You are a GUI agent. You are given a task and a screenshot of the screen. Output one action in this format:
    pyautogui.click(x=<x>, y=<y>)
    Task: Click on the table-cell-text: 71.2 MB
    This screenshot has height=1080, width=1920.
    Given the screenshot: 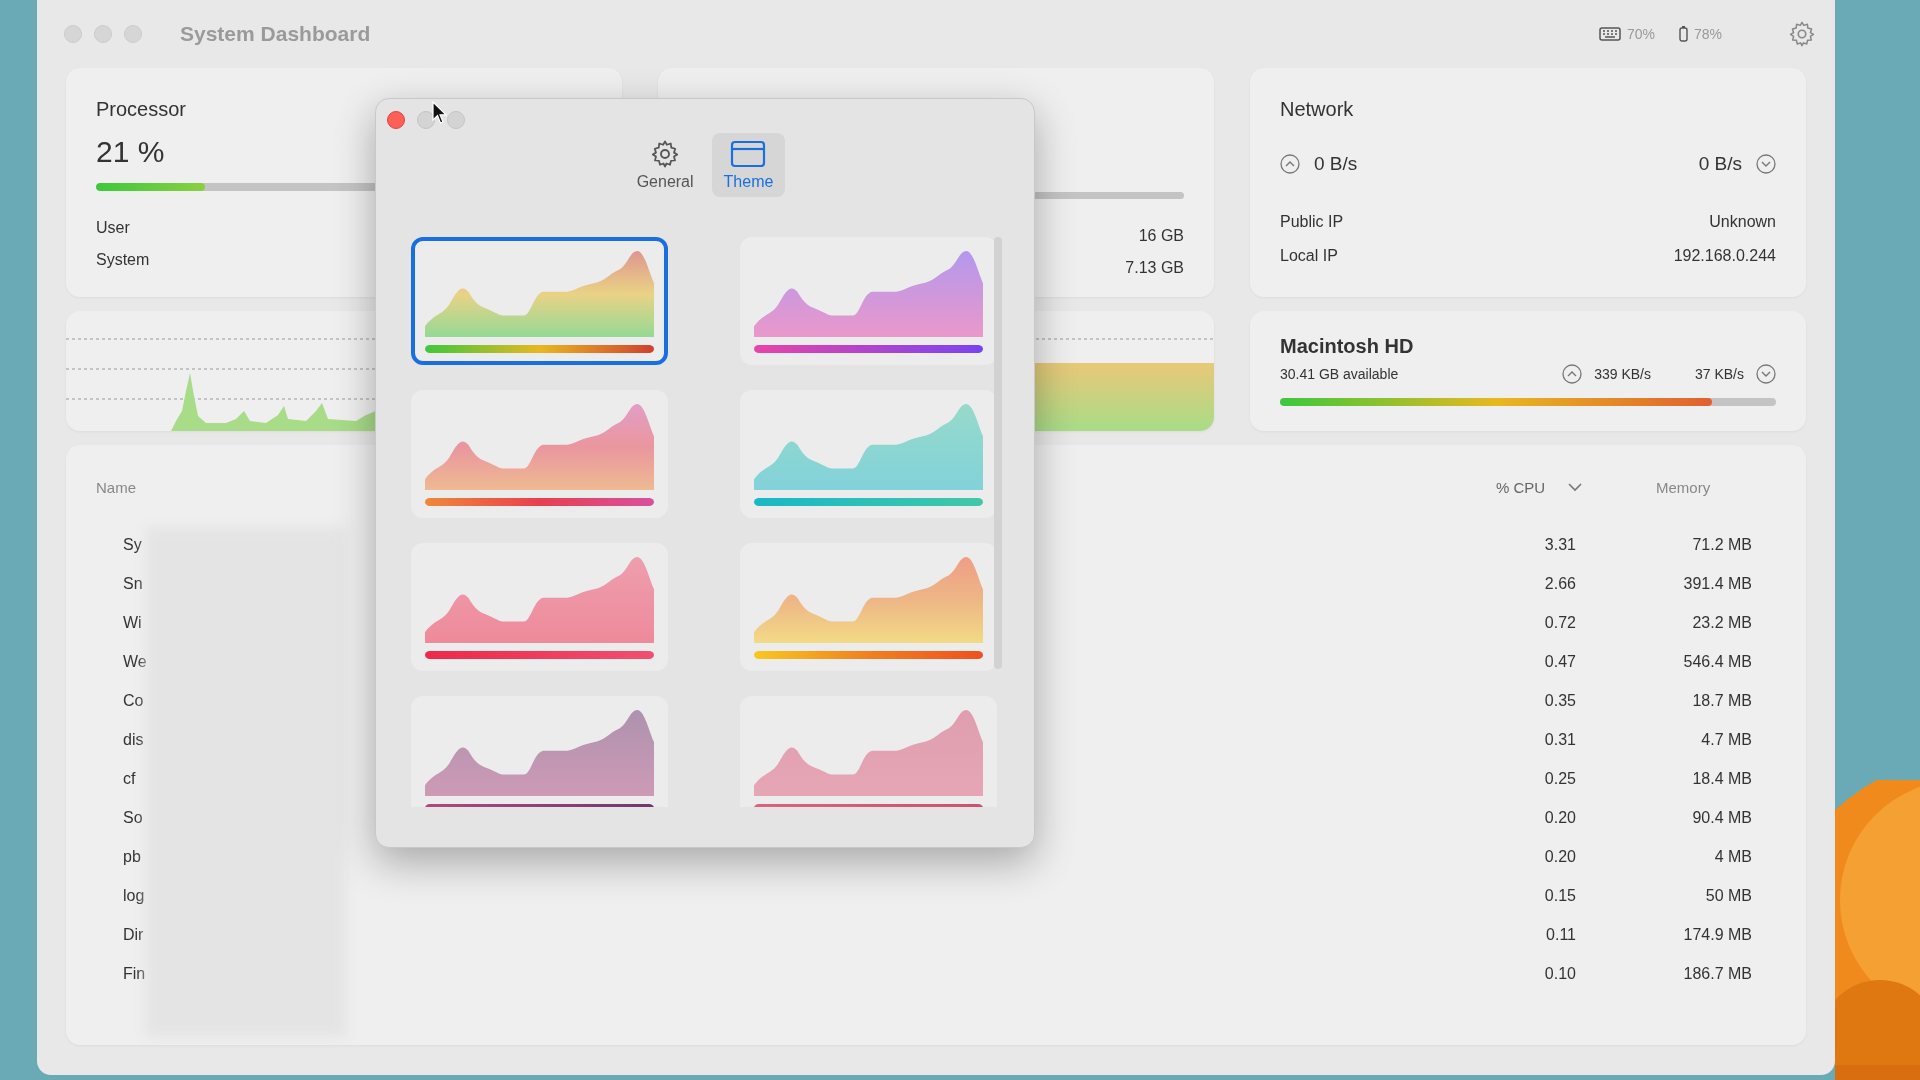 What is the action you would take?
    pyautogui.click(x=1721, y=544)
    